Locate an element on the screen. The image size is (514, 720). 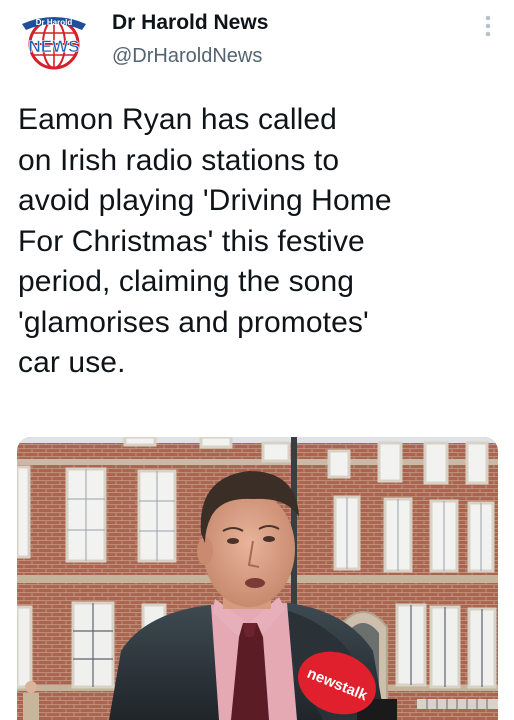
avatar-main-text: NEWS is located at coordinates (54, 46).